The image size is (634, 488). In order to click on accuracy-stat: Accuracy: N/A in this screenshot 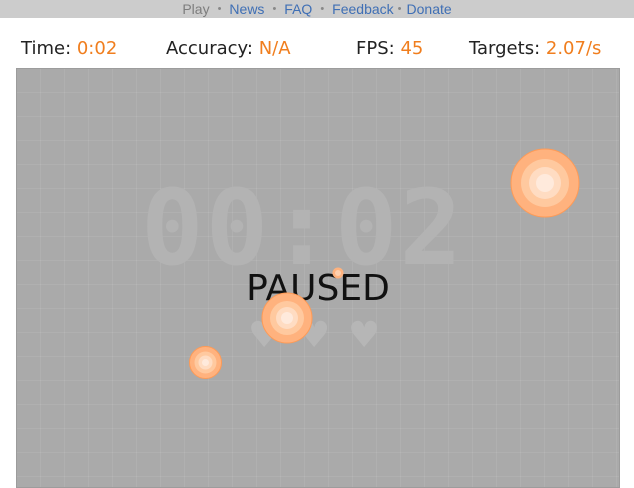, I will do `click(228, 48)`.